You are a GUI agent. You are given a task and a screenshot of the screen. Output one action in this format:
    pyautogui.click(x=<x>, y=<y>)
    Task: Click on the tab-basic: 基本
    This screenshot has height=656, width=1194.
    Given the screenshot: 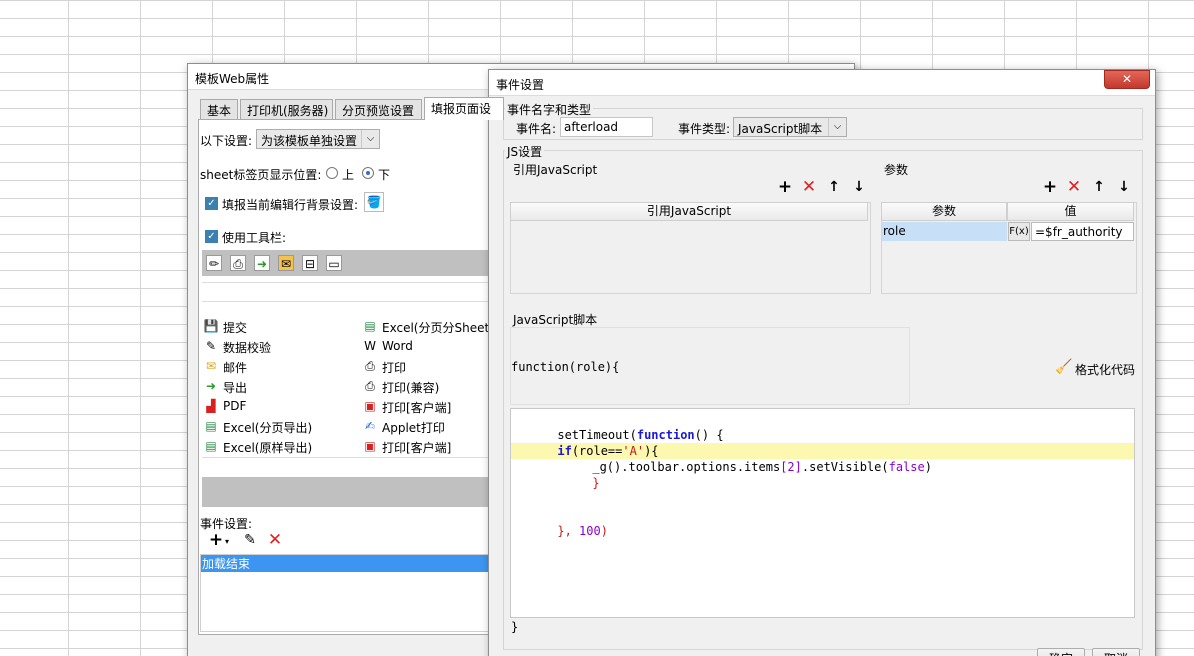 What is the action you would take?
    pyautogui.click(x=219, y=109)
    